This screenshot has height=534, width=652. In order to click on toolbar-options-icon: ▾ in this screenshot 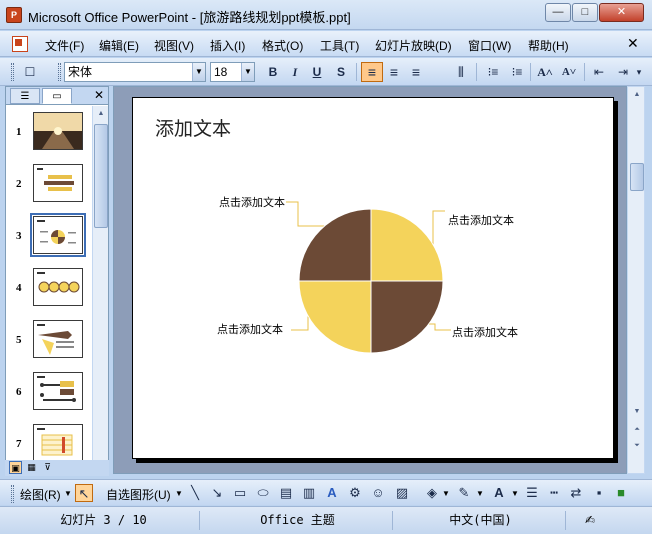, I will do `click(639, 72)`.